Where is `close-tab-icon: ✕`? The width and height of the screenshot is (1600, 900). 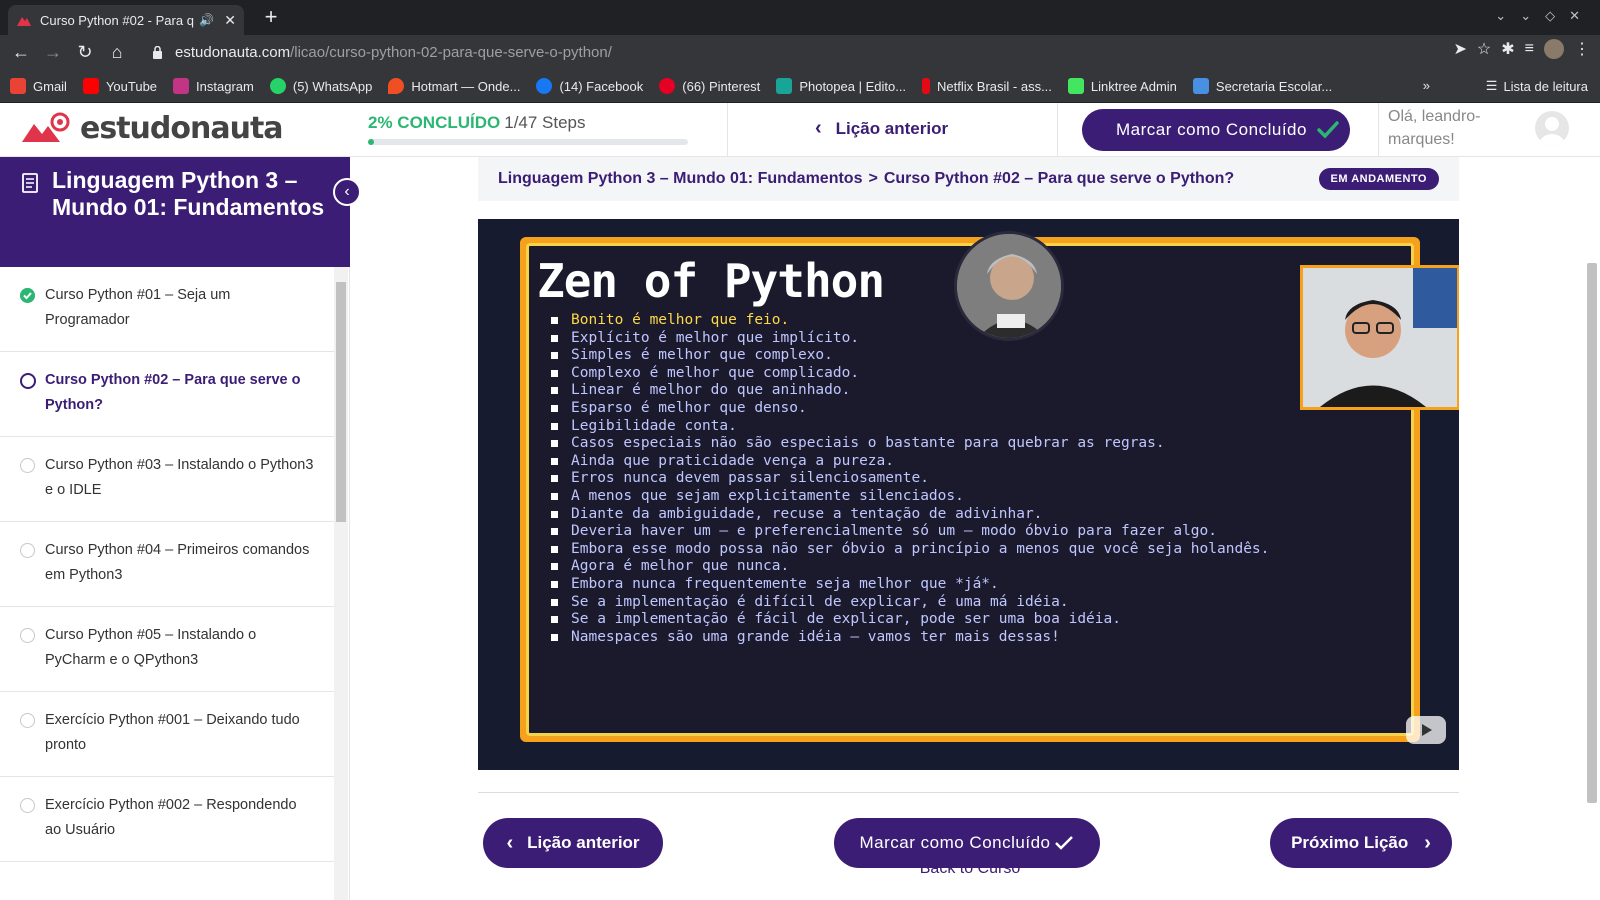
close-tab-icon: ✕ is located at coordinates (230, 20).